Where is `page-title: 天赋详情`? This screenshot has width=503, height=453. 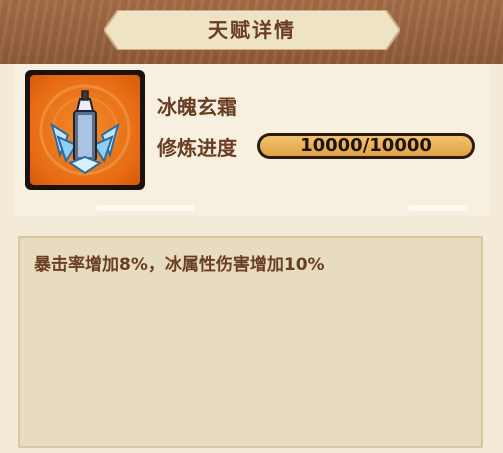
page-title: 天赋详情 is located at coordinates (252, 30).